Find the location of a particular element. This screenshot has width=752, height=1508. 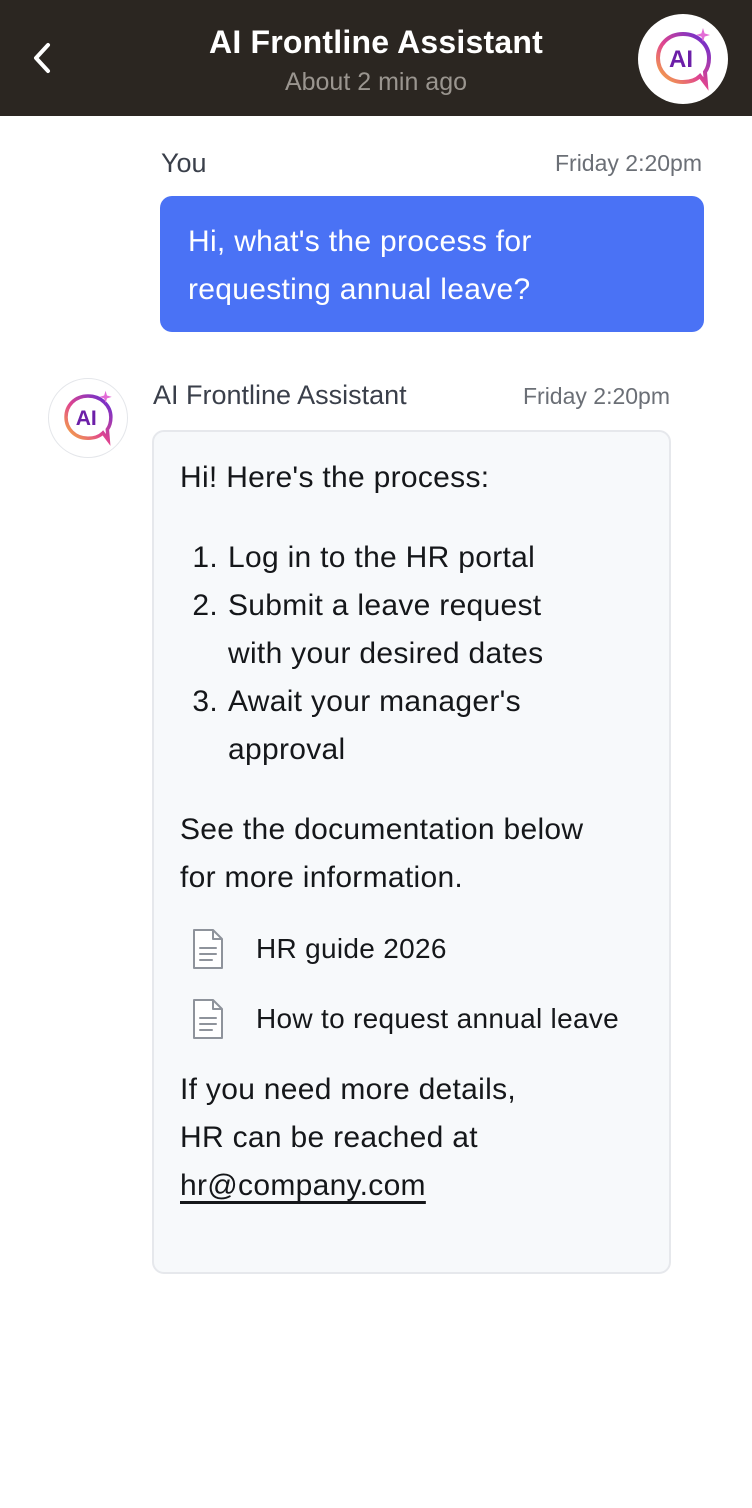

assistant-avatar: AI is located at coordinates (683, 59).